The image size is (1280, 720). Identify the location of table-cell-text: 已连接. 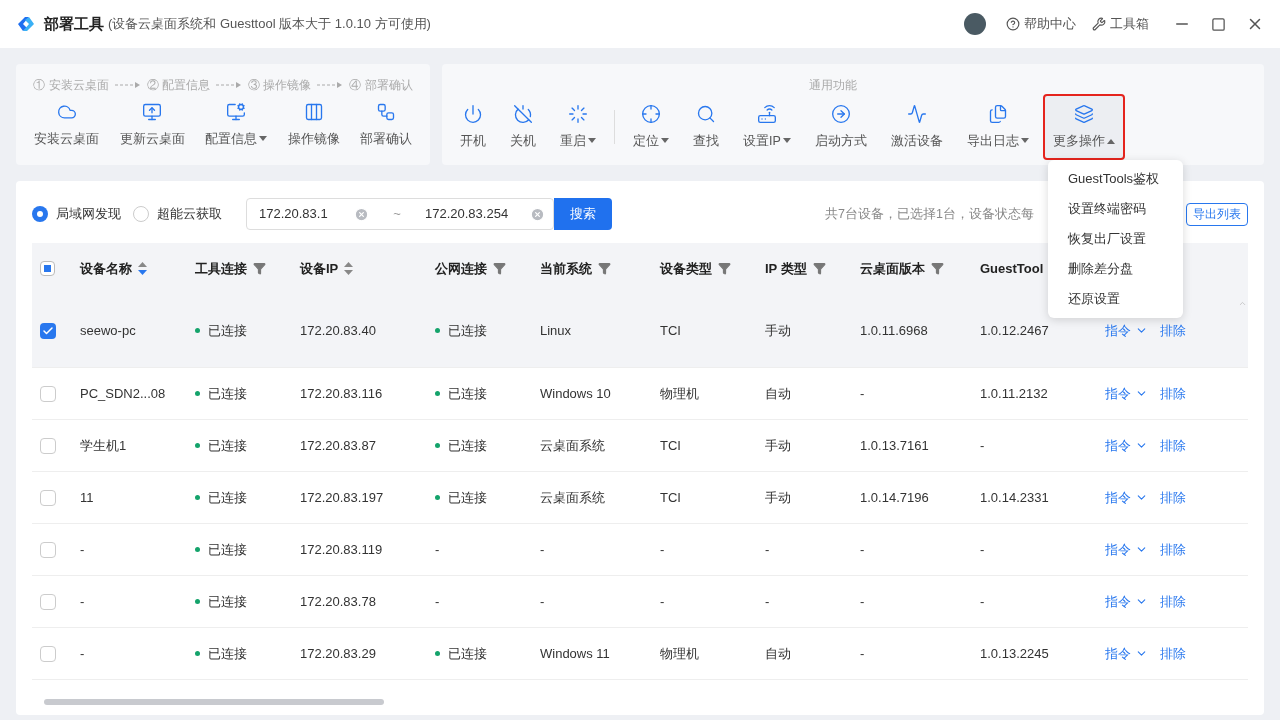
(227, 497).